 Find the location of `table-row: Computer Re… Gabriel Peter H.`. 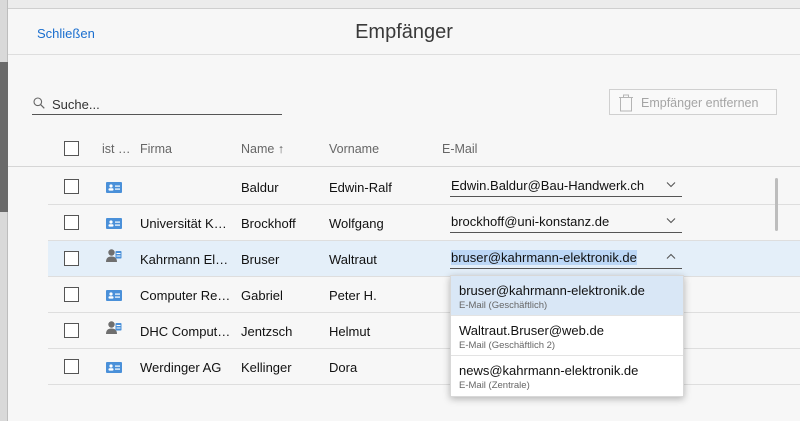

table-row: Computer Re… Gabriel Peter H. is located at coordinates (424, 295).